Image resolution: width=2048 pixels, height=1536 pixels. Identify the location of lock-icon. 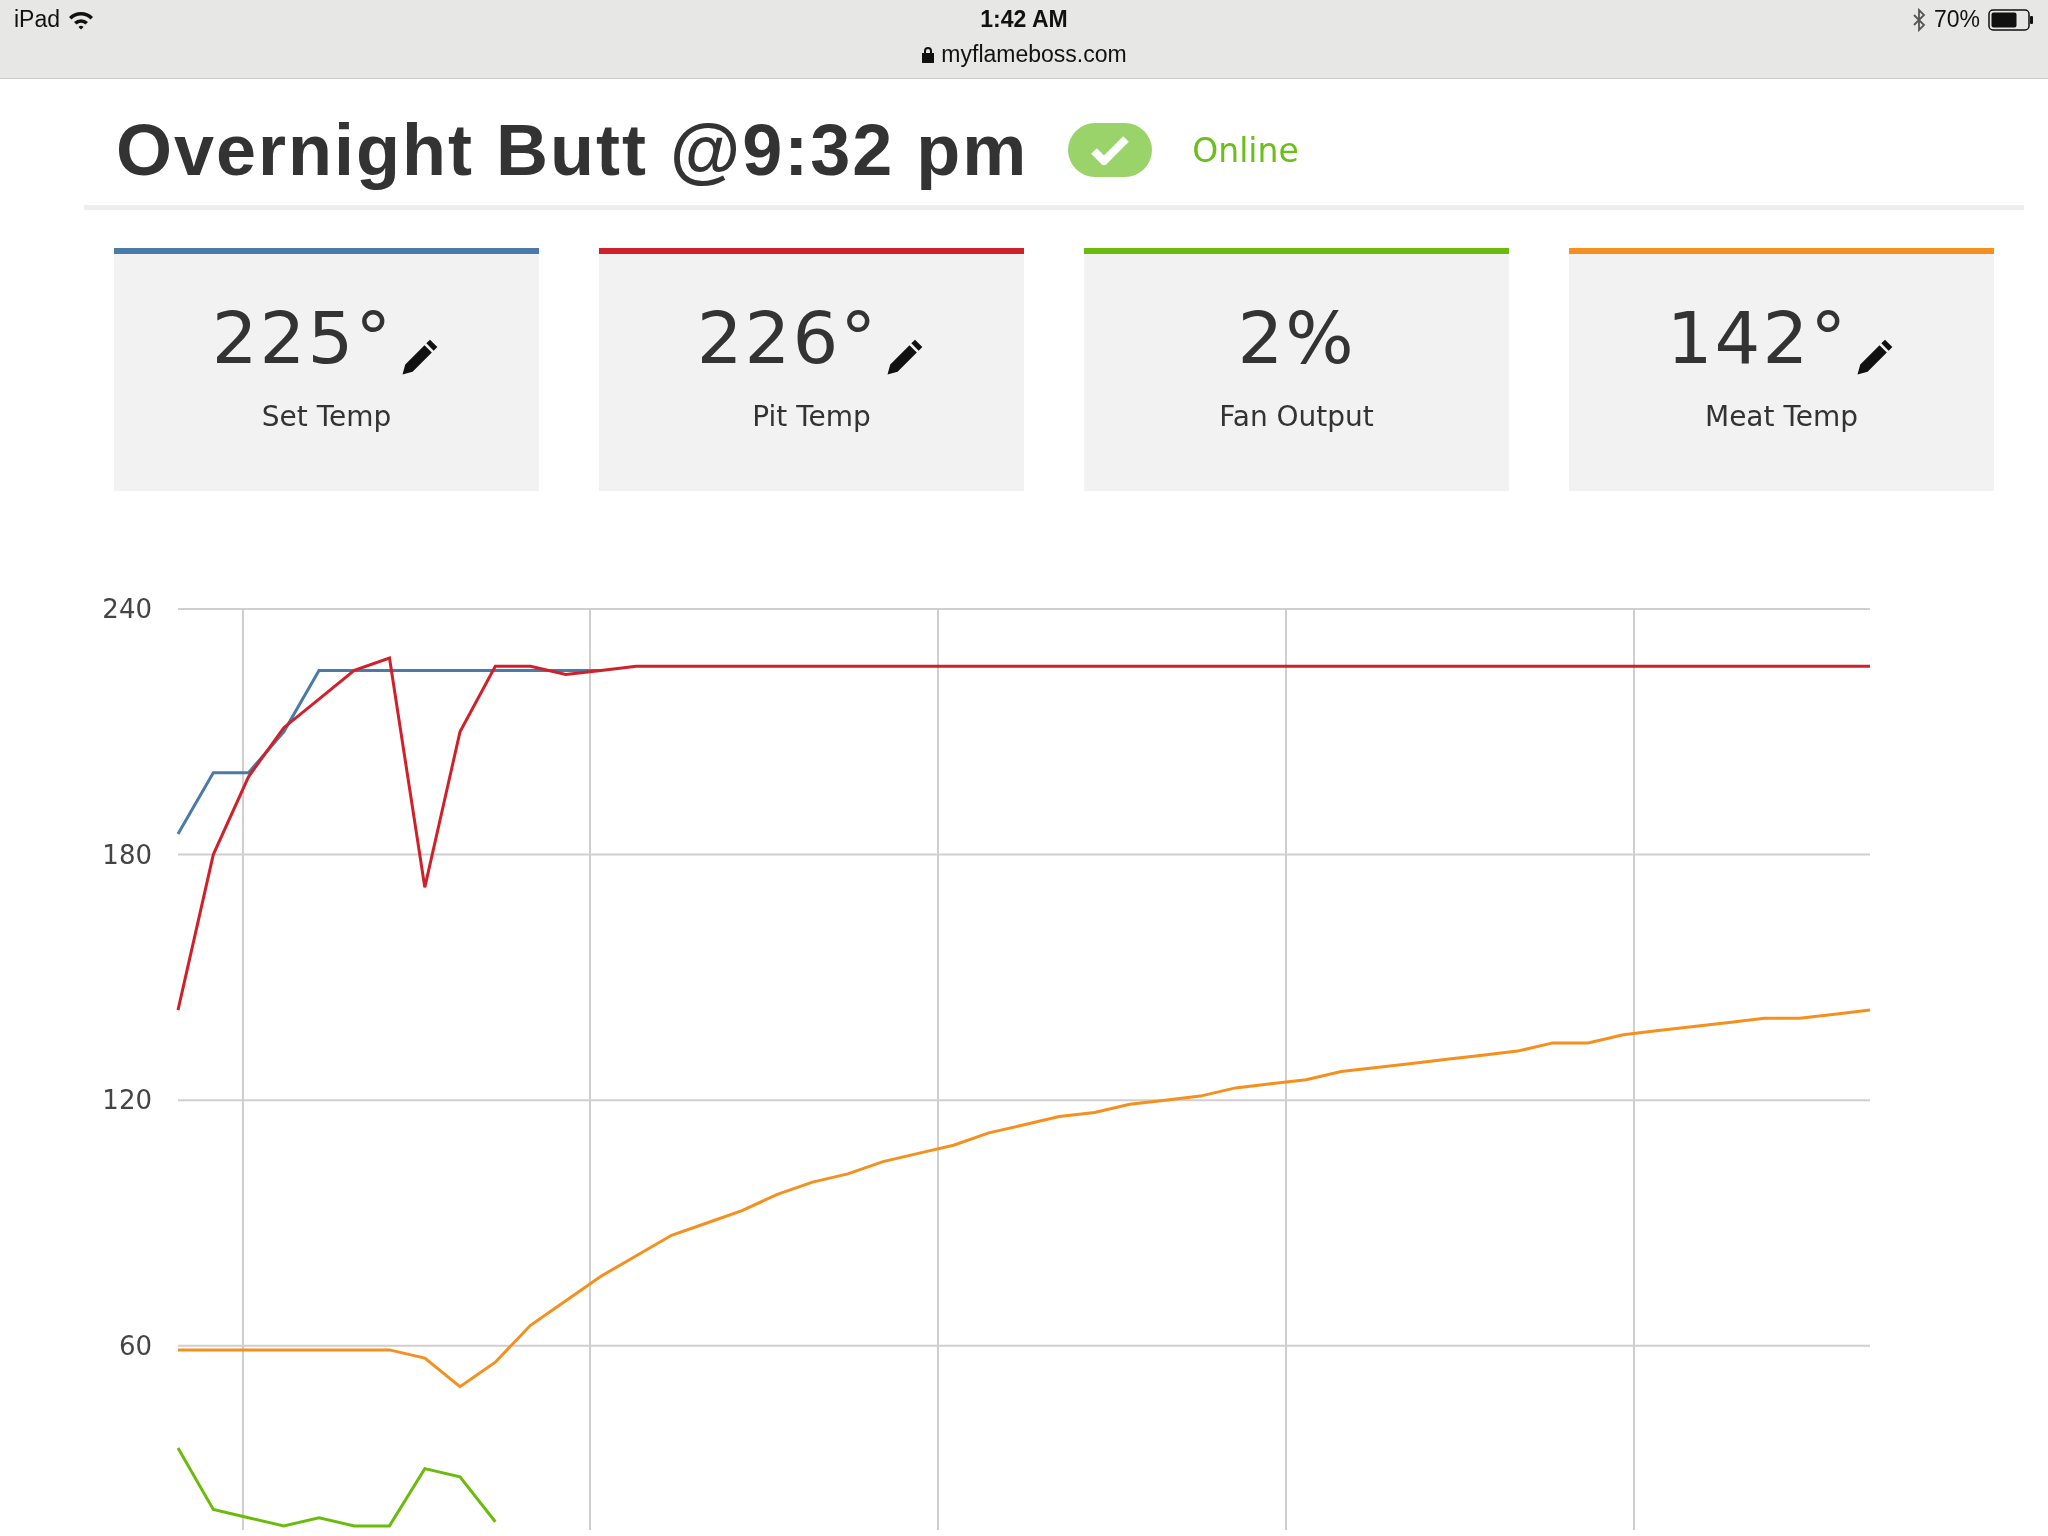
(928, 54).